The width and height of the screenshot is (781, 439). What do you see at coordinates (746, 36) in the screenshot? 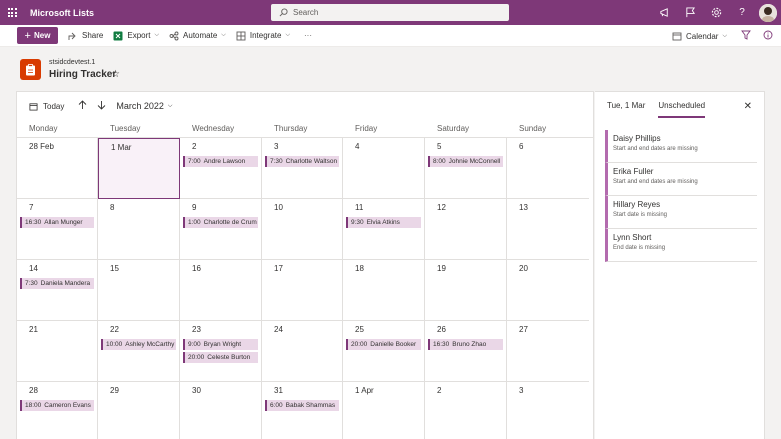
I see `filter-button` at bounding box center [746, 36].